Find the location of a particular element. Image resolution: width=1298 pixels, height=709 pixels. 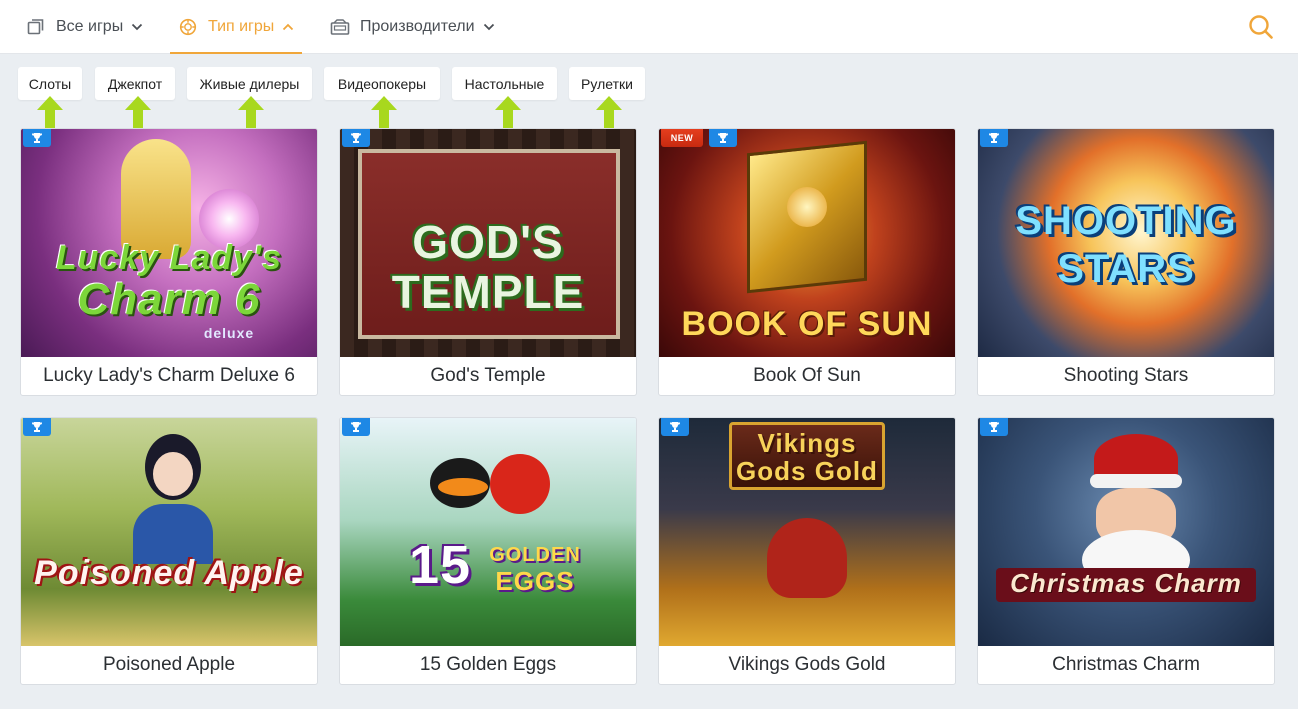

game-card-15-golden-eggs: 15 GOLDEN EGGS 15 Golden Eggs is located at coordinates (488, 551).